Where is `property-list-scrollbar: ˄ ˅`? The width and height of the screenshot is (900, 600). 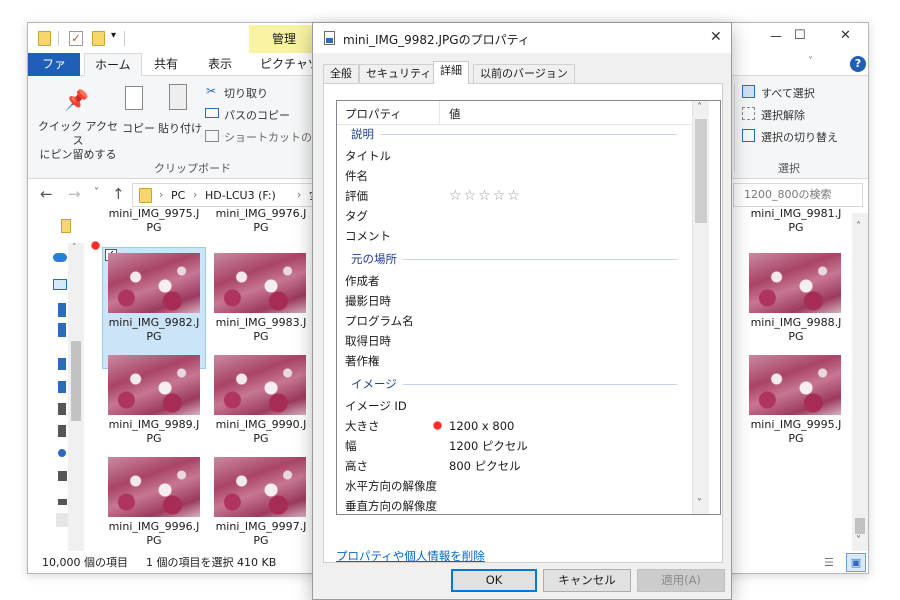
property-list-scrollbar: ˄ ˅ is located at coordinates (700, 307).